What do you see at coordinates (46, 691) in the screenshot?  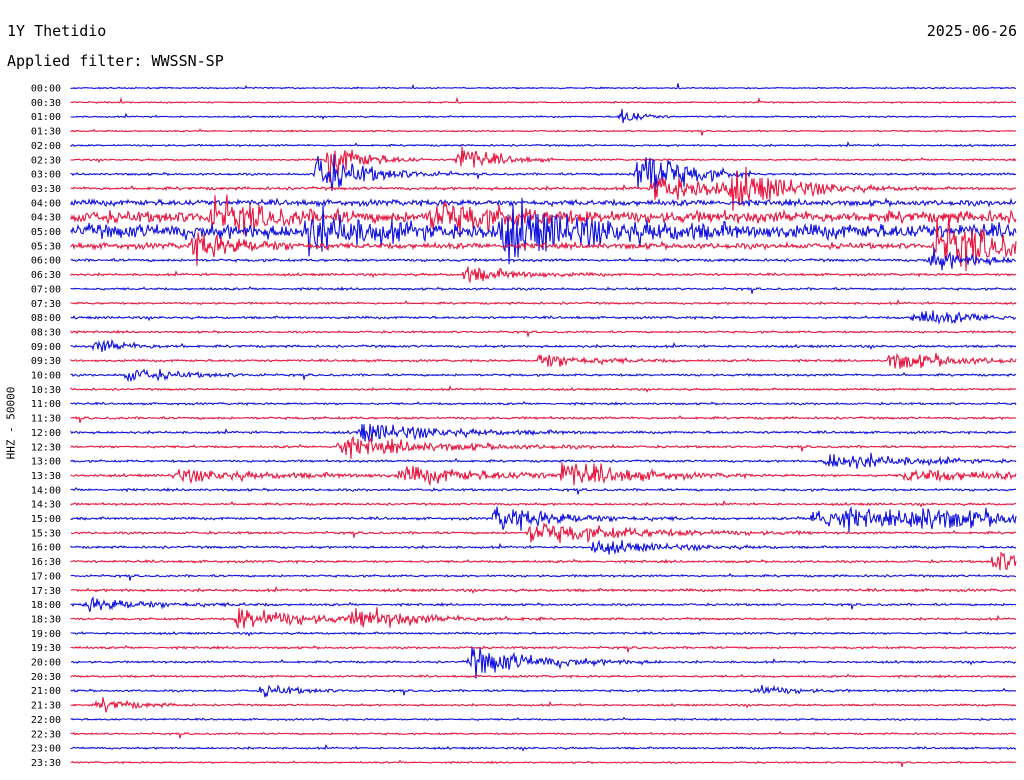 I see `row-time-label: 21:00` at bounding box center [46, 691].